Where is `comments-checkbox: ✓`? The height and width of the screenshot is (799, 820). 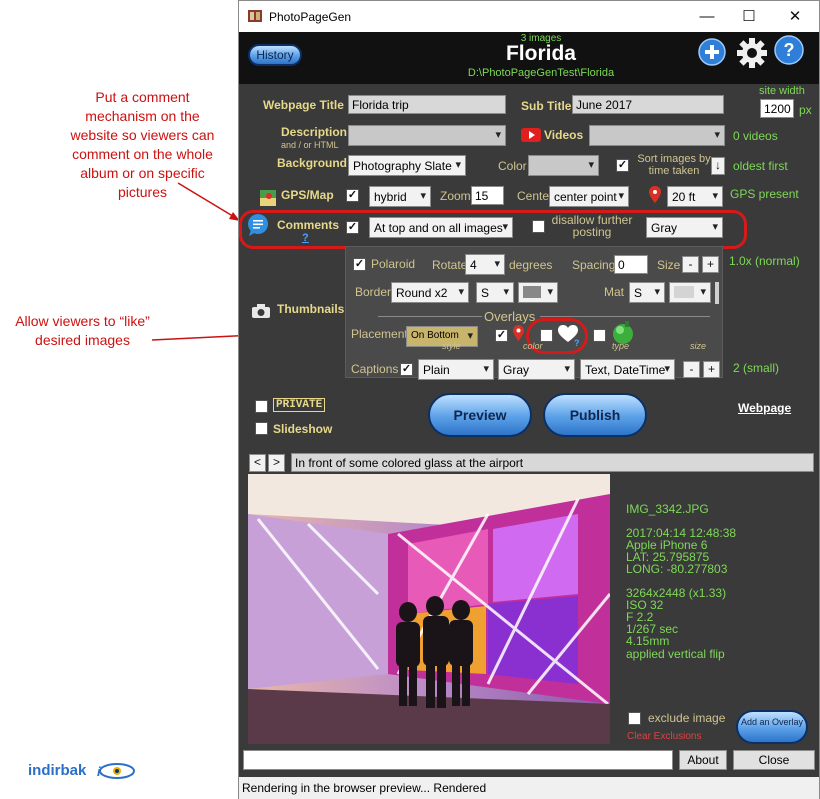 comments-checkbox: ✓ is located at coordinates (352, 227).